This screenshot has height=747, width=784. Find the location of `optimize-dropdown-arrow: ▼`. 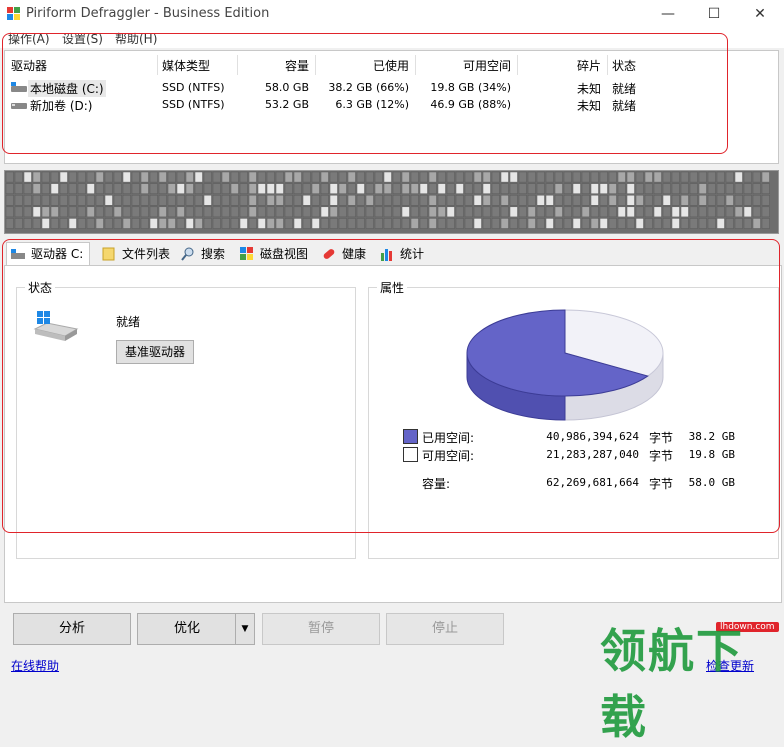

optimize-dropdown-arrow: ▼ is located at coordinates (245, 629).